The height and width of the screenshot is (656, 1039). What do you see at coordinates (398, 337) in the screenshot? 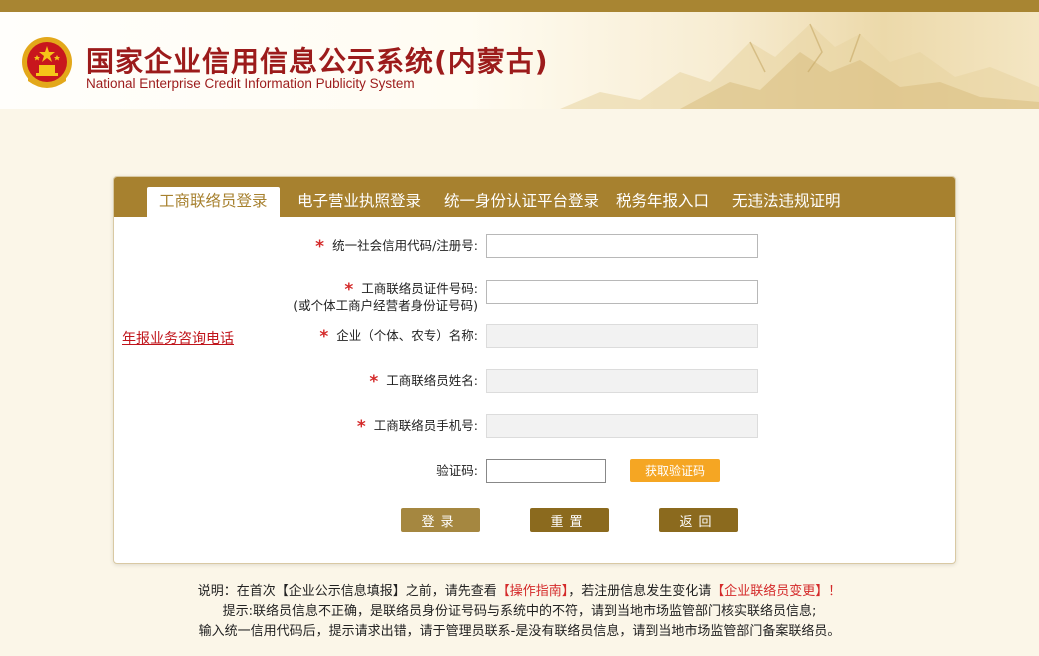
I see `enterprise-name-label: * 企业（个体、农专）名称:` at bounding box center [398, 337].